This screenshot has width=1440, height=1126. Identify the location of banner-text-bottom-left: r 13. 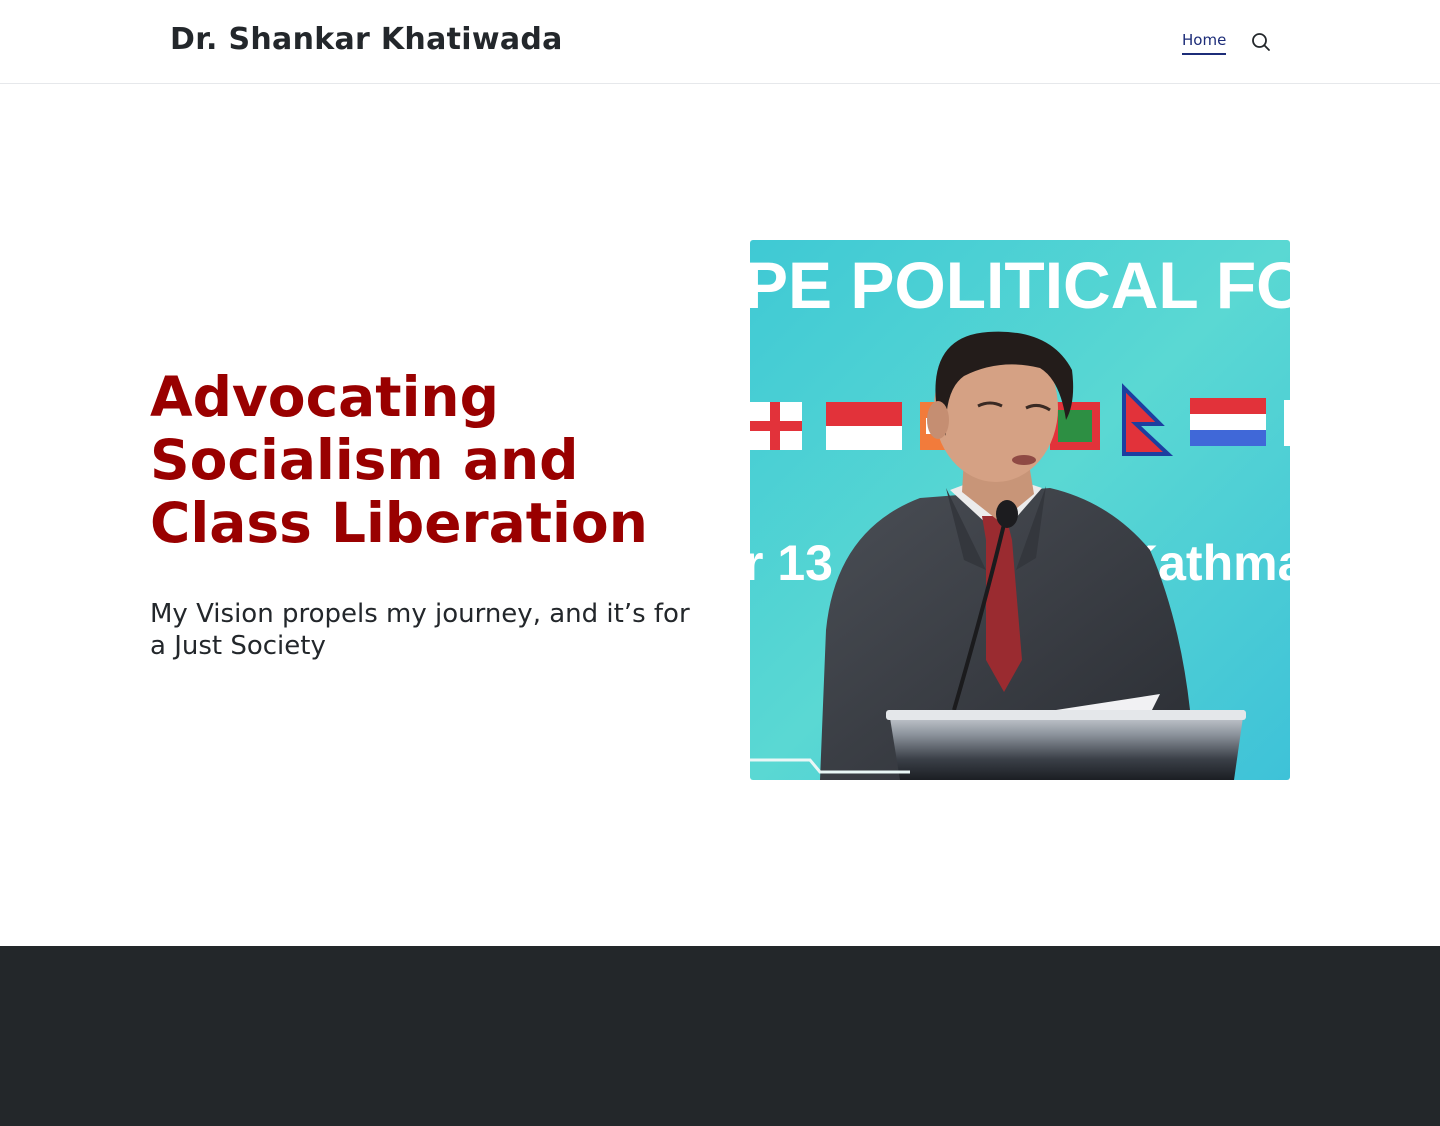
(791, 563).